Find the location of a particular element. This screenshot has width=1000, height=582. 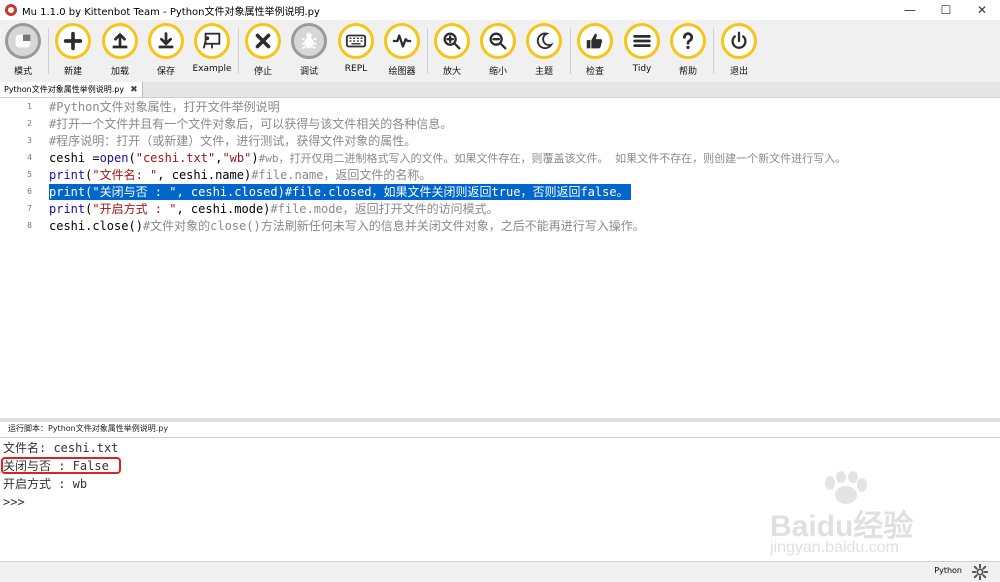

line-number: 5 is located at coordinates (29, 174).